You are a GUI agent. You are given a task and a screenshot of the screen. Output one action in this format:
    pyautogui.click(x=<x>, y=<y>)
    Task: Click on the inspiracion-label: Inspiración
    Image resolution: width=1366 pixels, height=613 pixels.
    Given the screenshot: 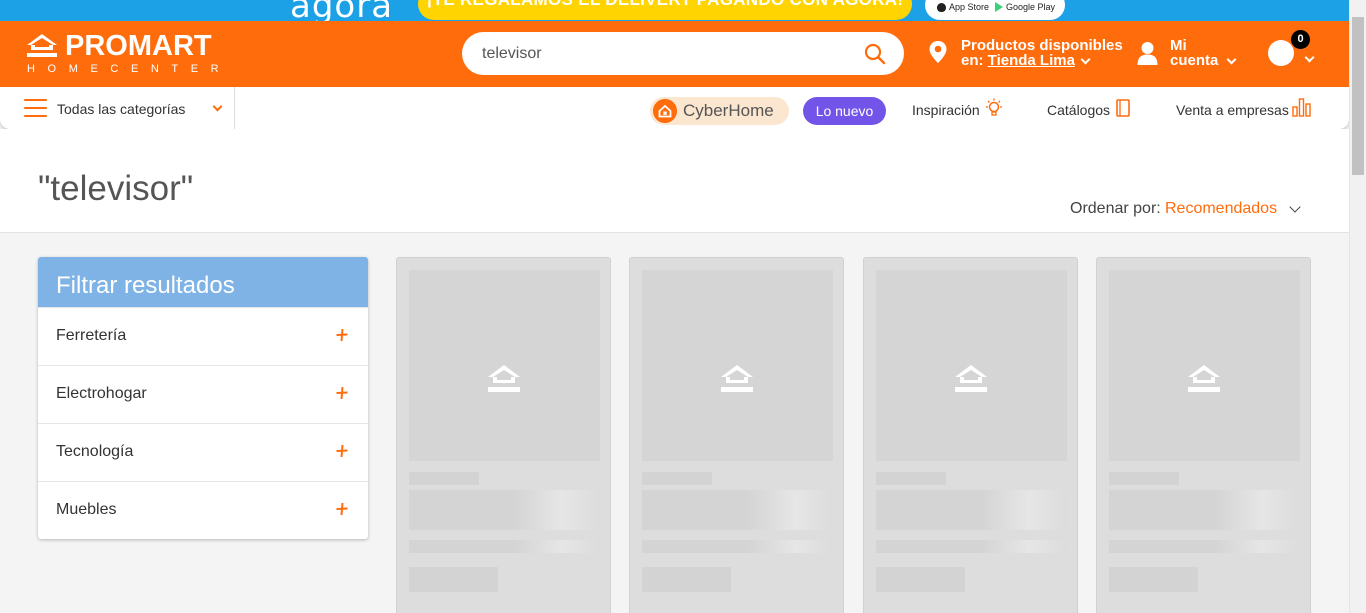 What is the action you would take?
    pyautogui.click(x=946, y=110)
    